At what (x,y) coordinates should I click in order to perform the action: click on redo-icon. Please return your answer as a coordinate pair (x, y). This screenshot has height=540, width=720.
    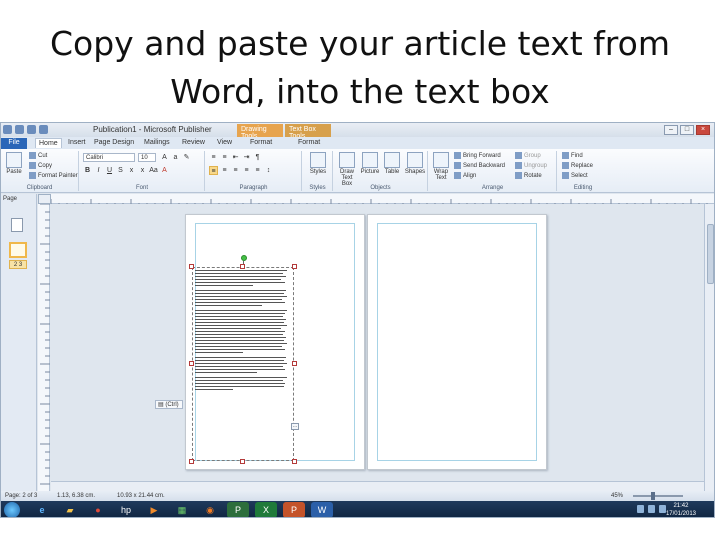
    Looking at the image, I should click on (43, 129).